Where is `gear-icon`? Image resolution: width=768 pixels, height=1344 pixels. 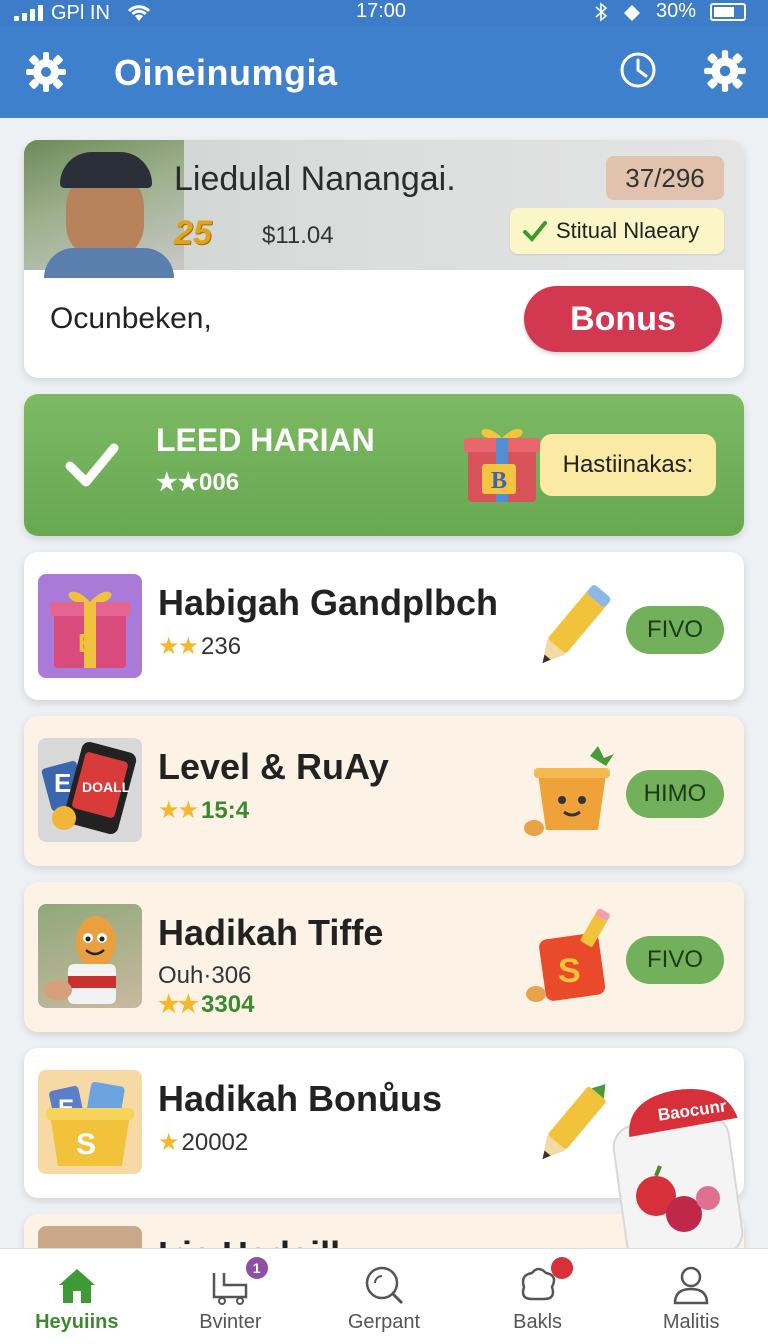
gear-icon is located at coordinates (725, 71).